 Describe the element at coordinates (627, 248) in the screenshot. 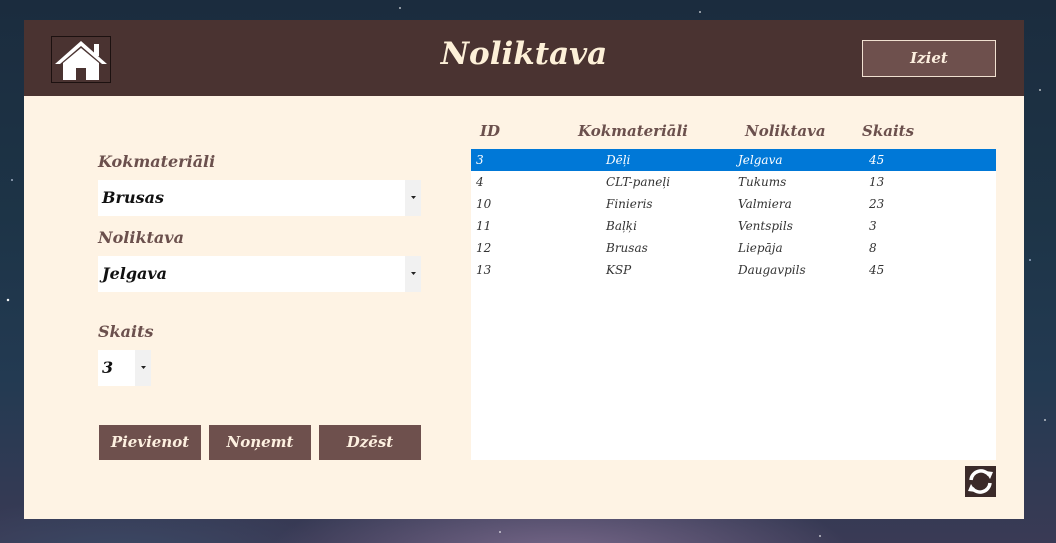

I see `cell-material: Brusas` at that location.